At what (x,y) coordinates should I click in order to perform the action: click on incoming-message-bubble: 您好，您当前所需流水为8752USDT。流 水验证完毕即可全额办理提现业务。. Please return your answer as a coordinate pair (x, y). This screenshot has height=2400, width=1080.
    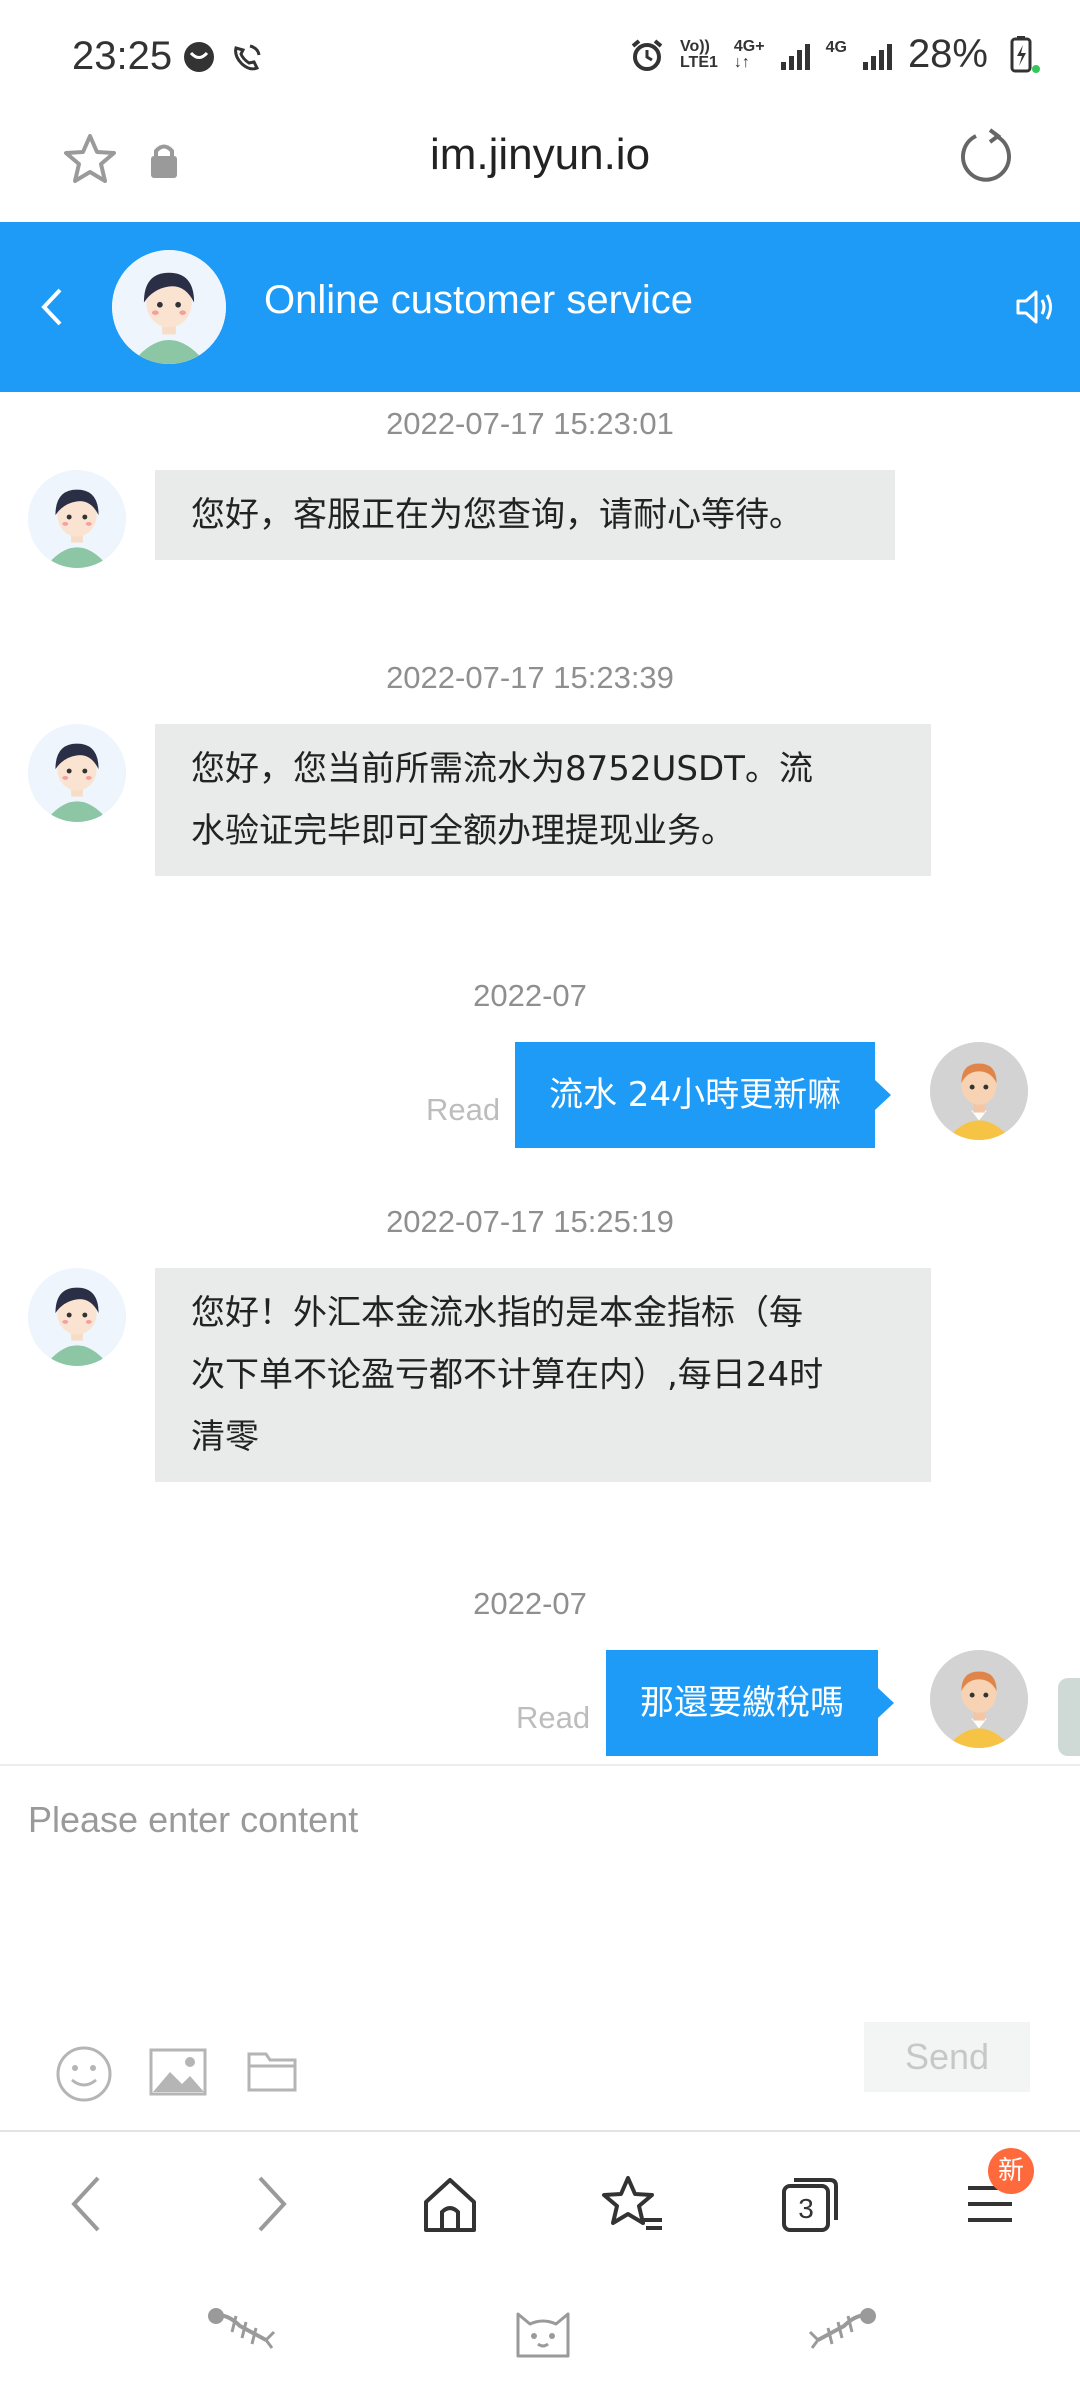
    Looking at the image, I should click on (543, 800).